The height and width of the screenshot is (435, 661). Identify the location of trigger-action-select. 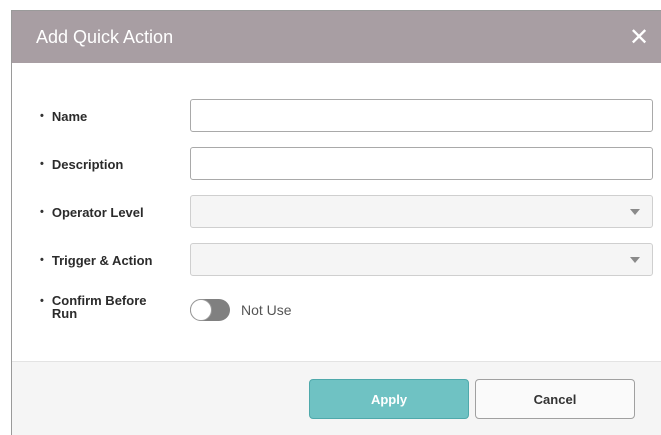
(421, 259).